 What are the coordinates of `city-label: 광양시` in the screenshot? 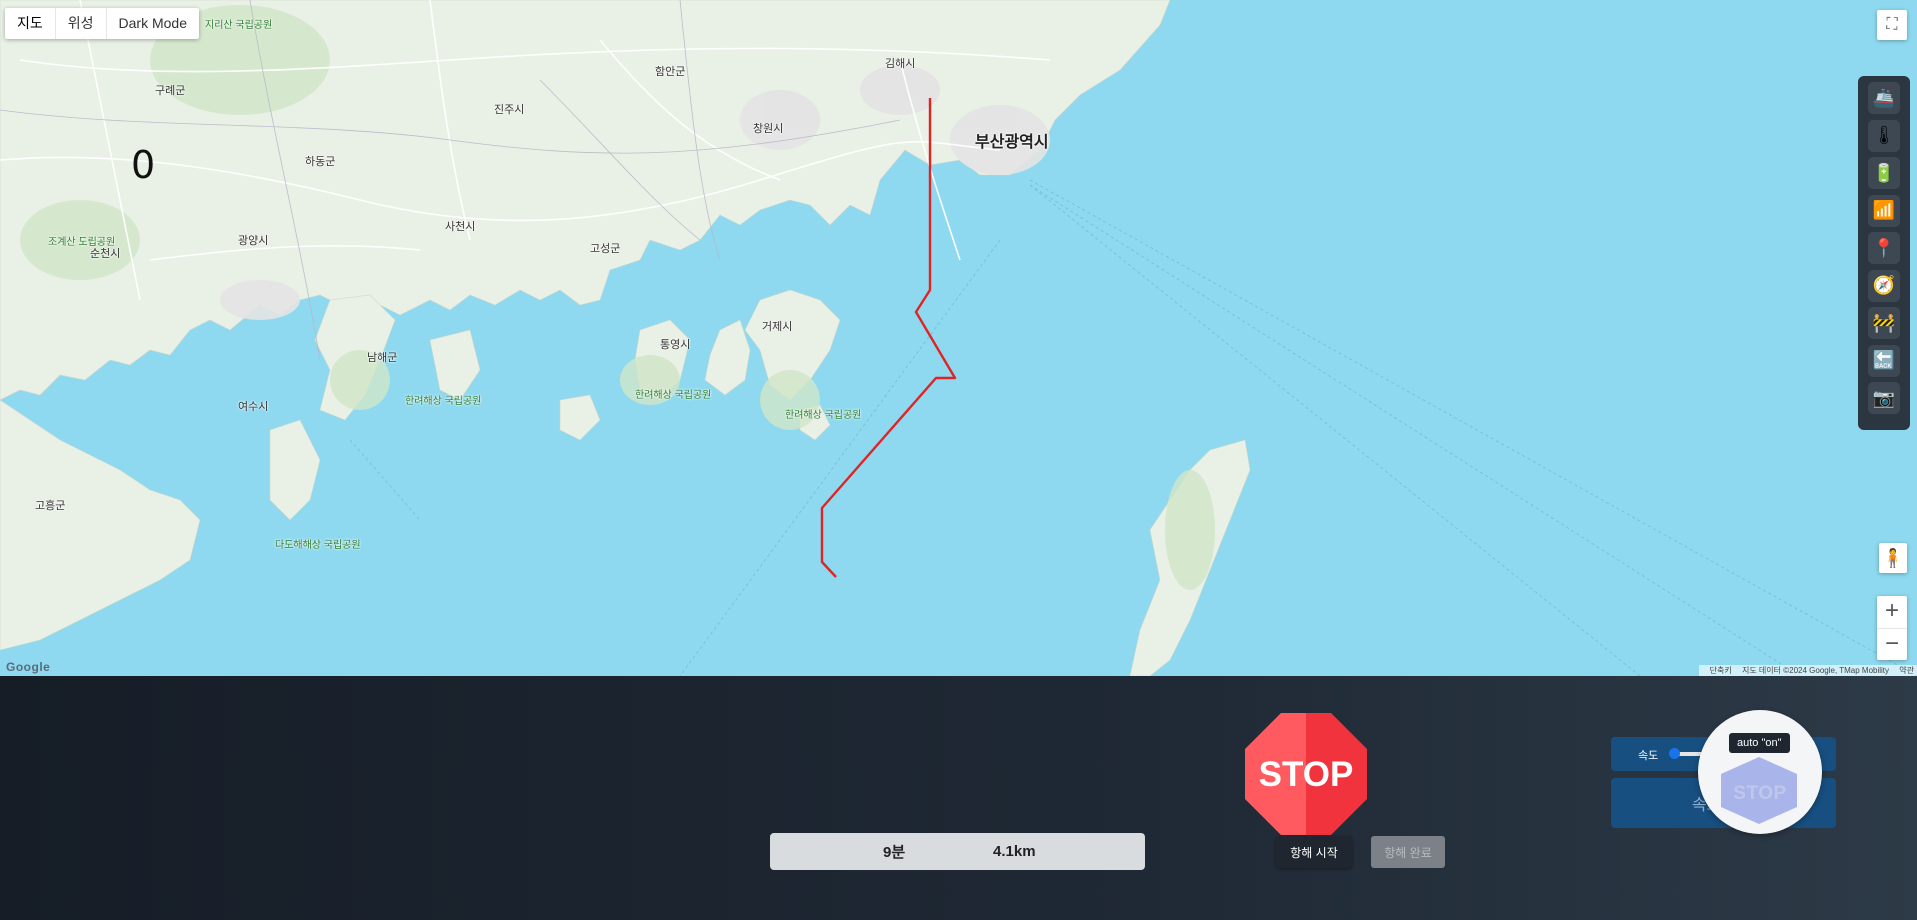 It's located at (253, 241).